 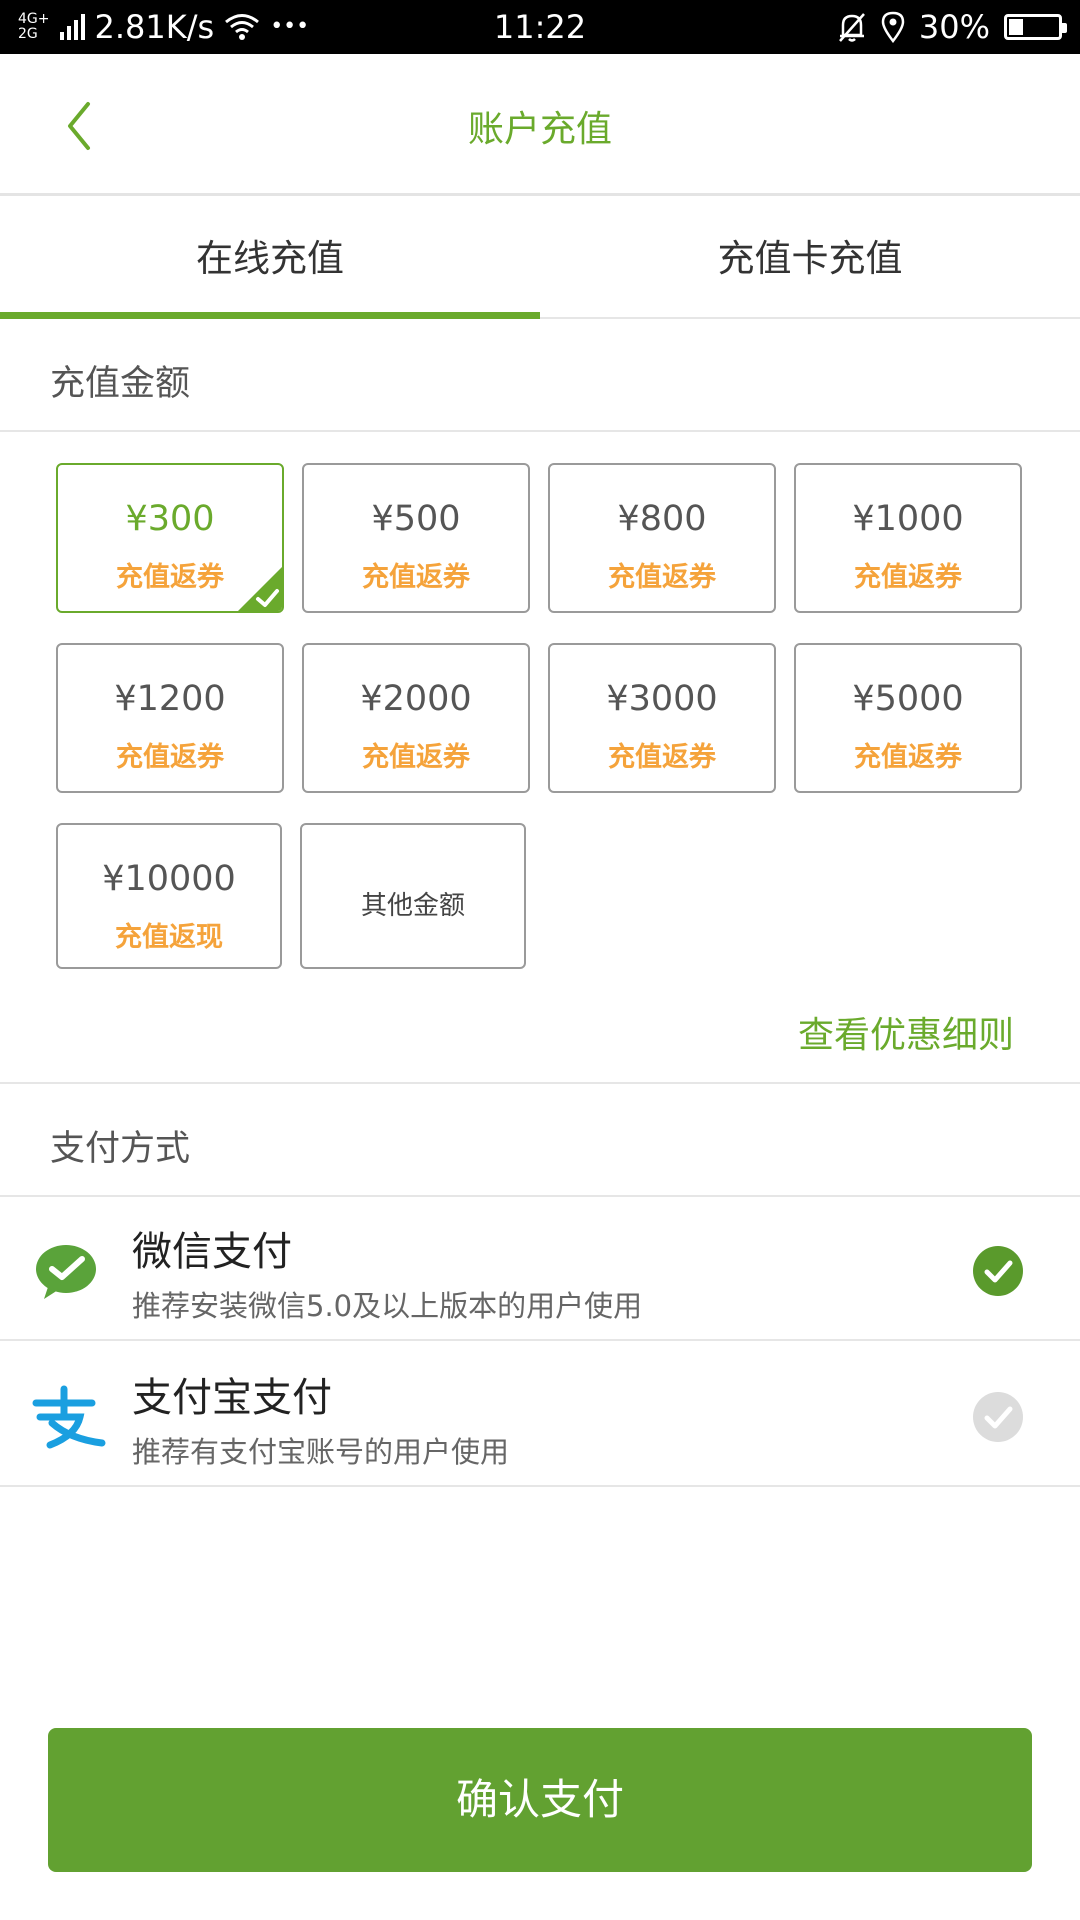 I want to click on tab-online-recharge: 在线充值, so click(x=270, y=259).